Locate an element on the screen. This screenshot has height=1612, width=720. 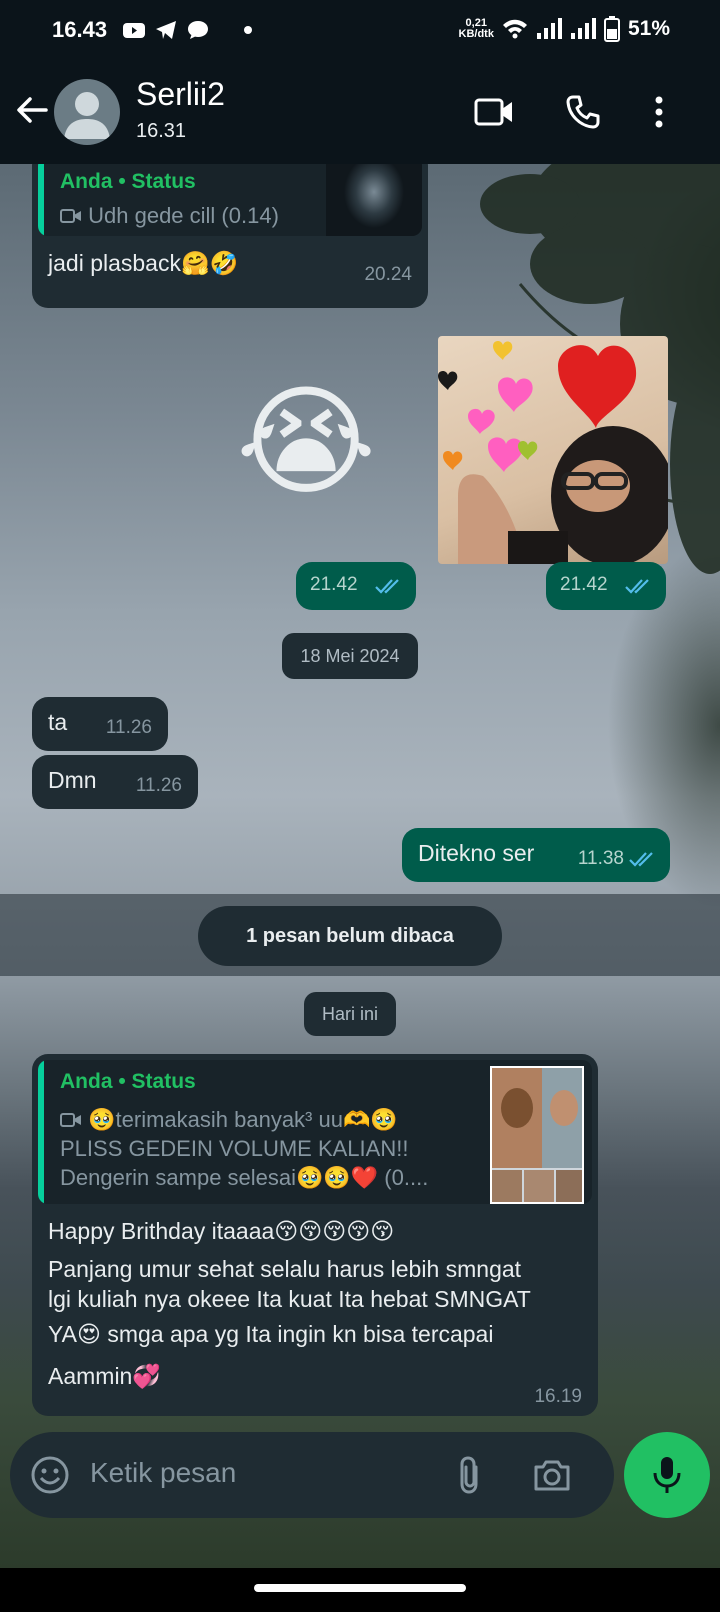
message-text: jadi plasback🤗🤣 is located at coordinates (143, 263).